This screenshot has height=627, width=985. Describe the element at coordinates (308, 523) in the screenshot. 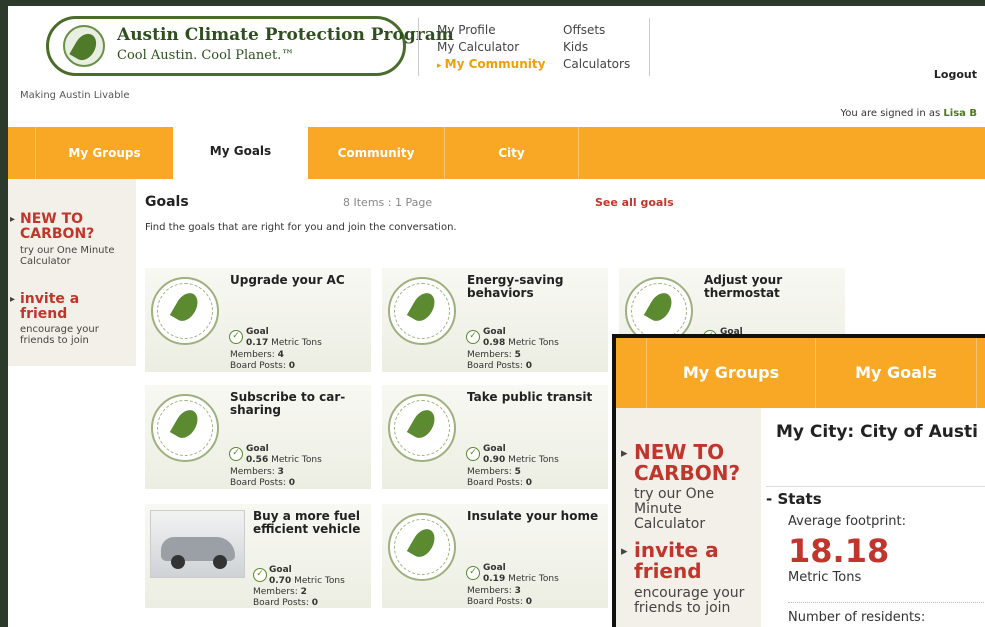

I see `goal-title: Buy a more fuel efficient vehicle` at that location.